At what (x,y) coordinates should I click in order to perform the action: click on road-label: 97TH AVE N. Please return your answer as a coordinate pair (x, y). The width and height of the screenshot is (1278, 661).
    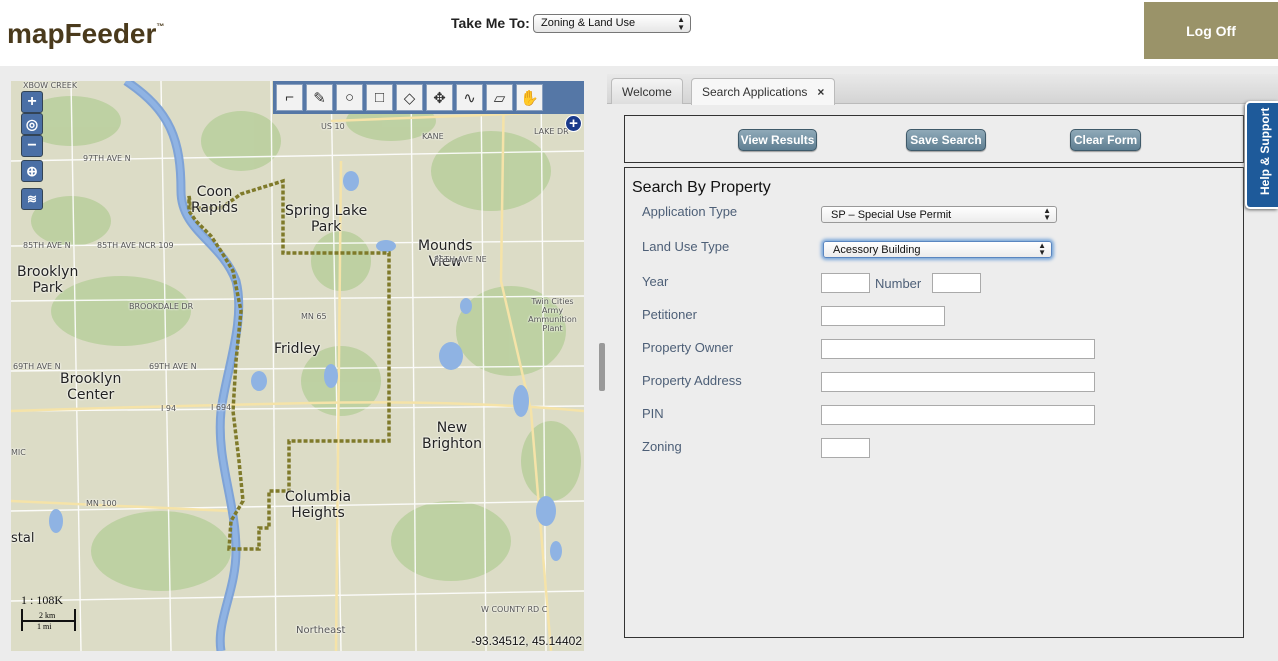
    Looking at the image, I should click on (107, 158).